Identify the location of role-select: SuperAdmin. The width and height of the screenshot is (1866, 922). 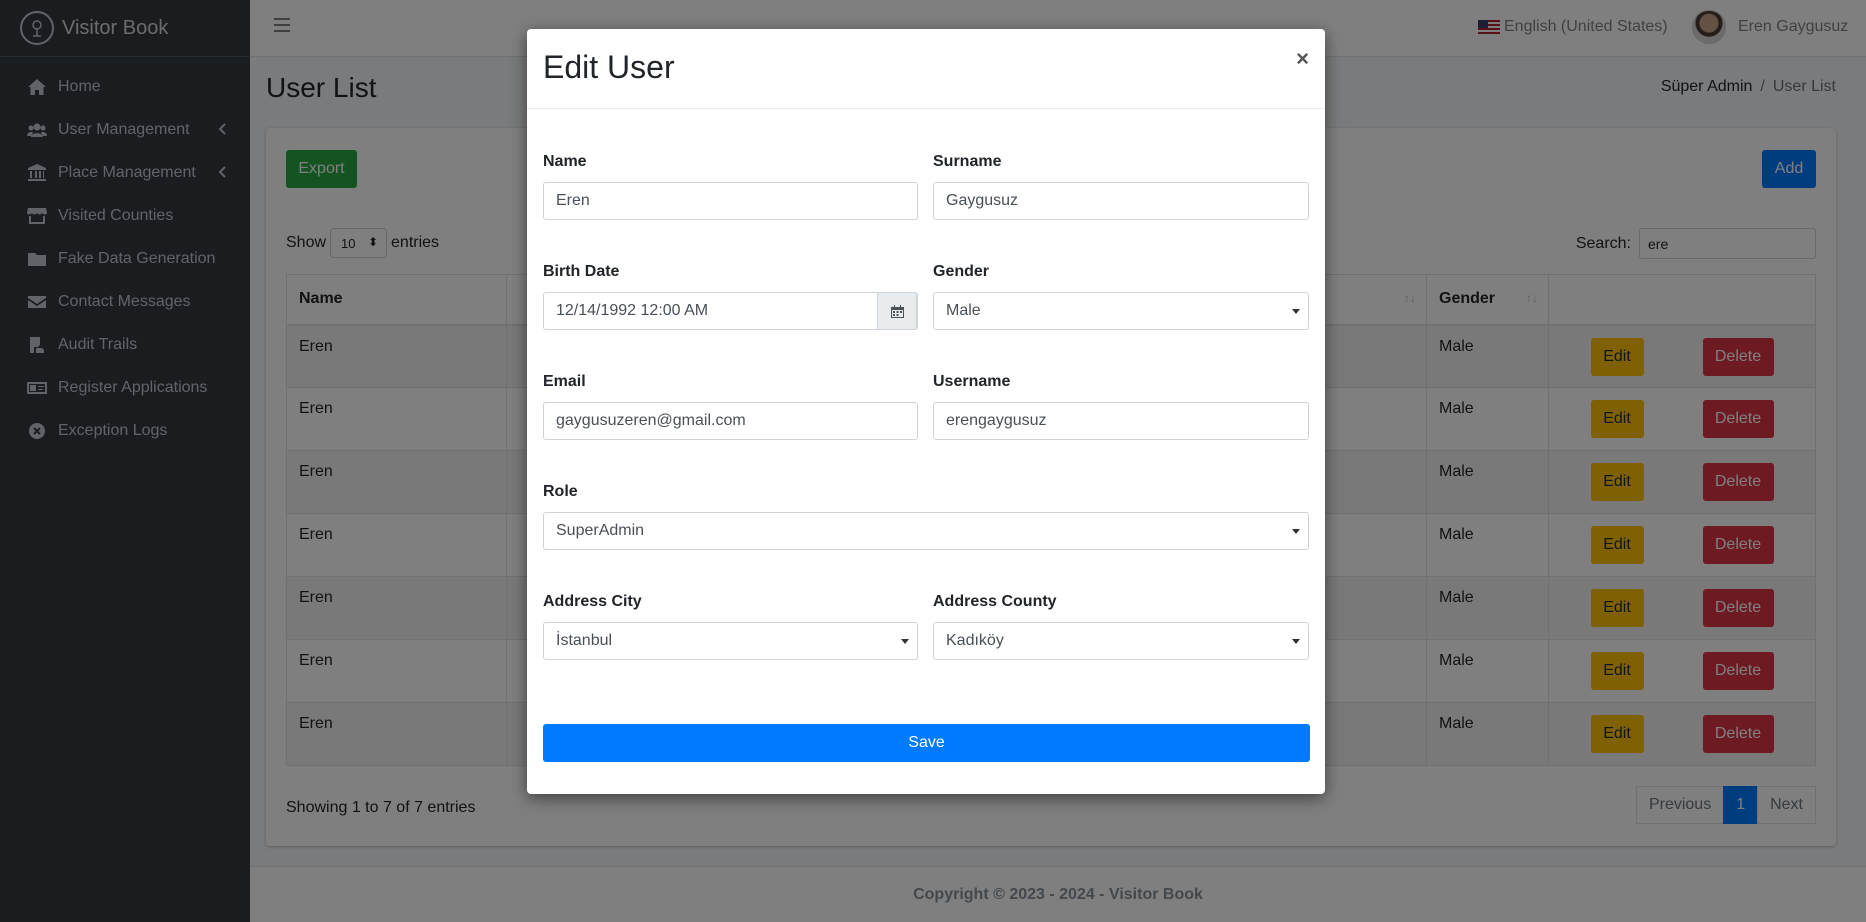
(926, 531).